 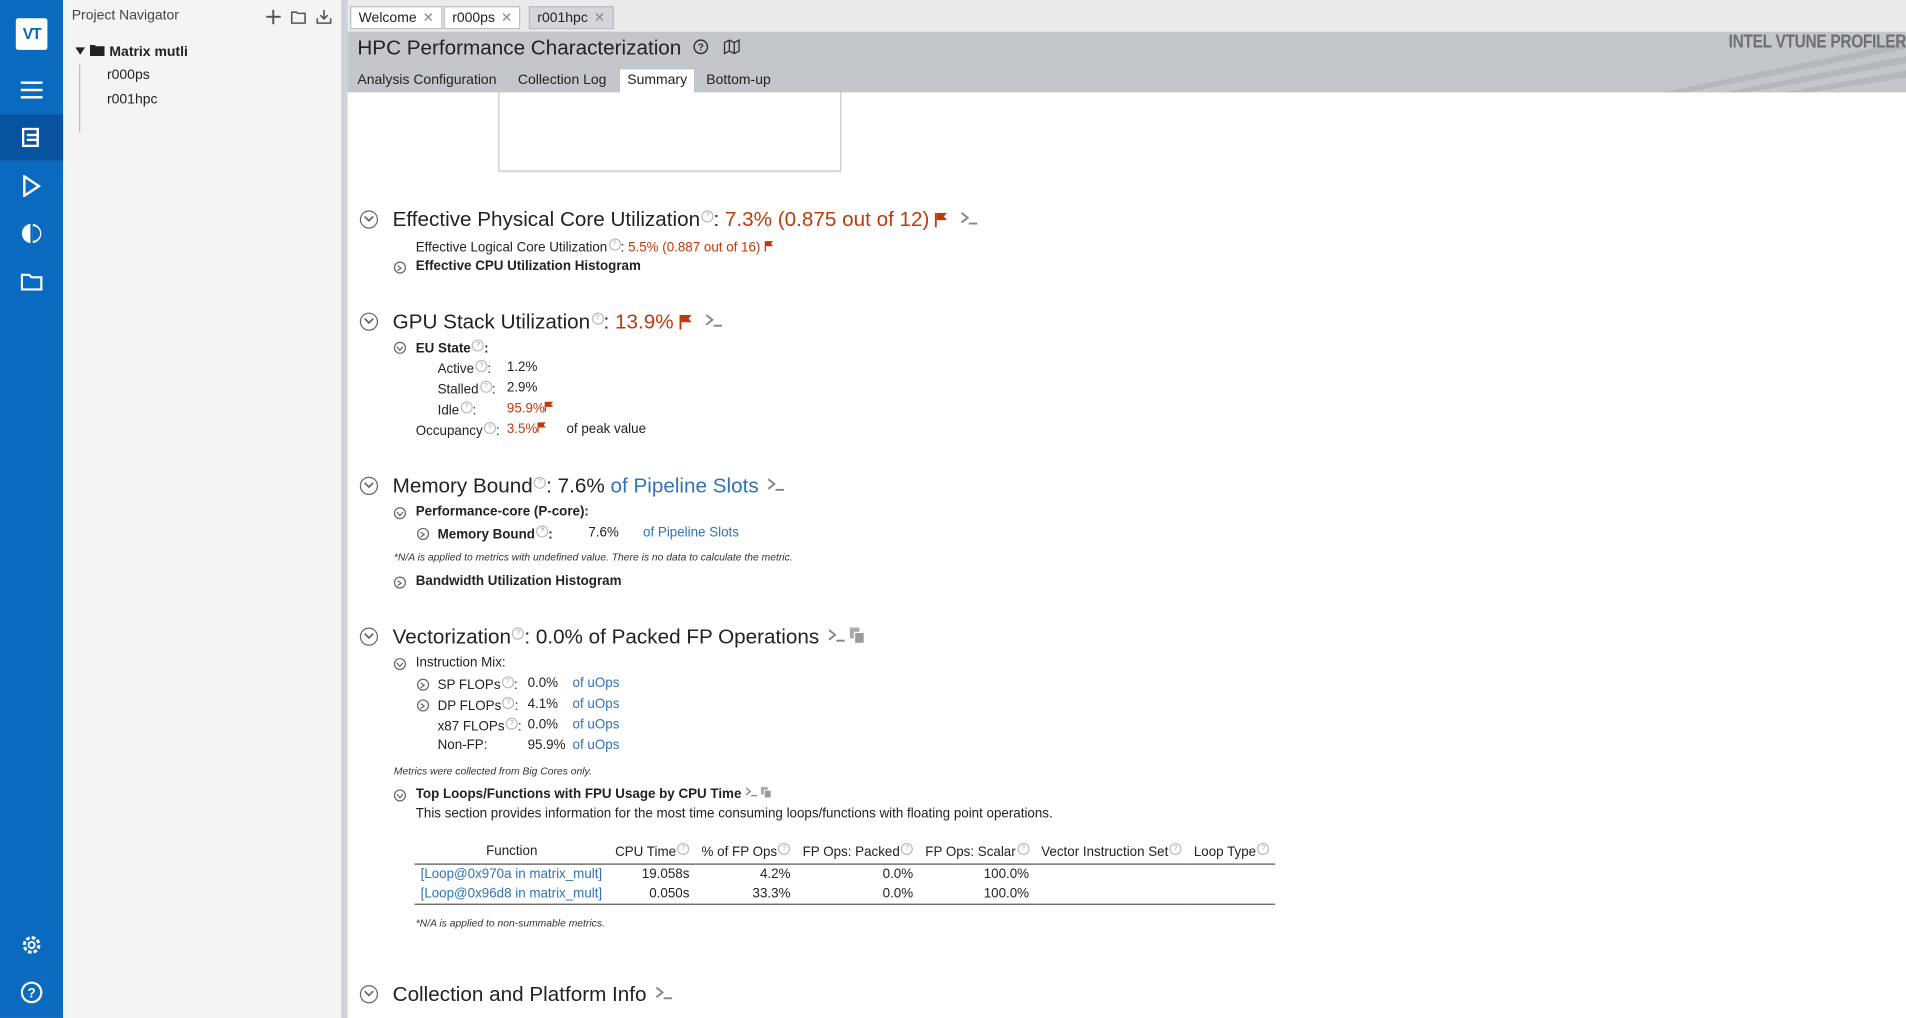 What do you see at coordinates (478, 704) in the screenshot?
I see `dp-flops-label: DP FLOPs?:` at bounding box center [478, 704].